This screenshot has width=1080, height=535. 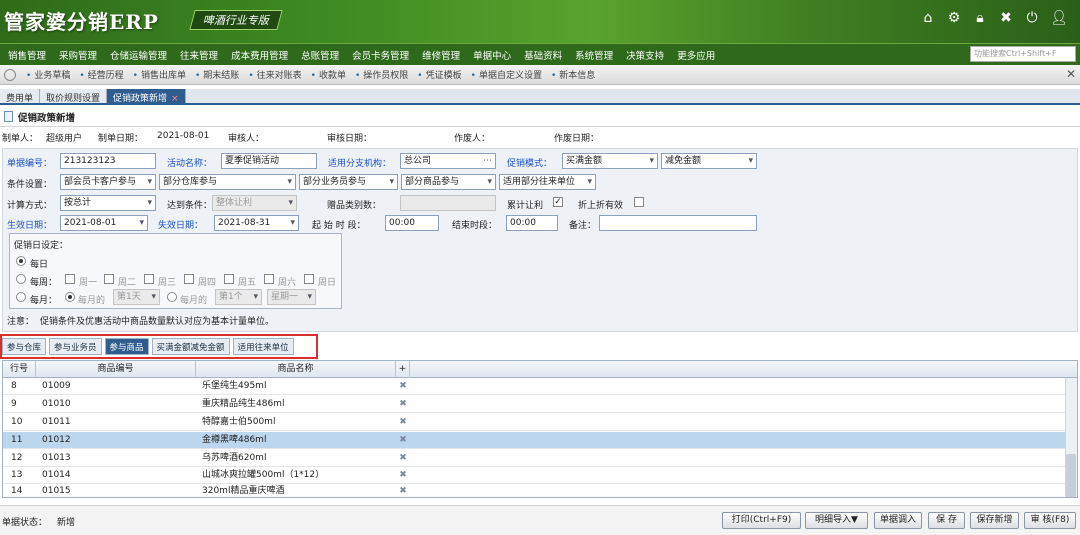 What do you see at coordinates (535, 475) in the screenshot?
I see `table-row: 13 01014 山城冰爽拉罐500ml（1*12） ✖` at bounding box center [535, 475].